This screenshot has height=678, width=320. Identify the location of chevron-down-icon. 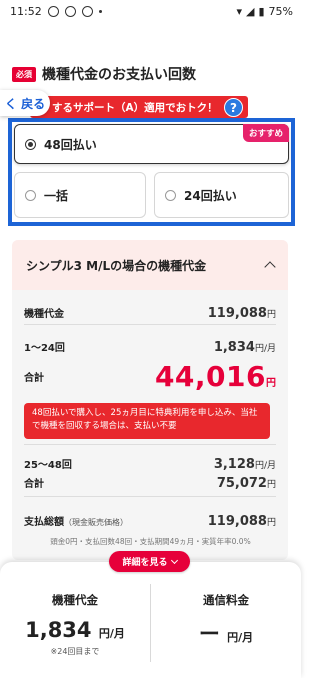
(174, 560).